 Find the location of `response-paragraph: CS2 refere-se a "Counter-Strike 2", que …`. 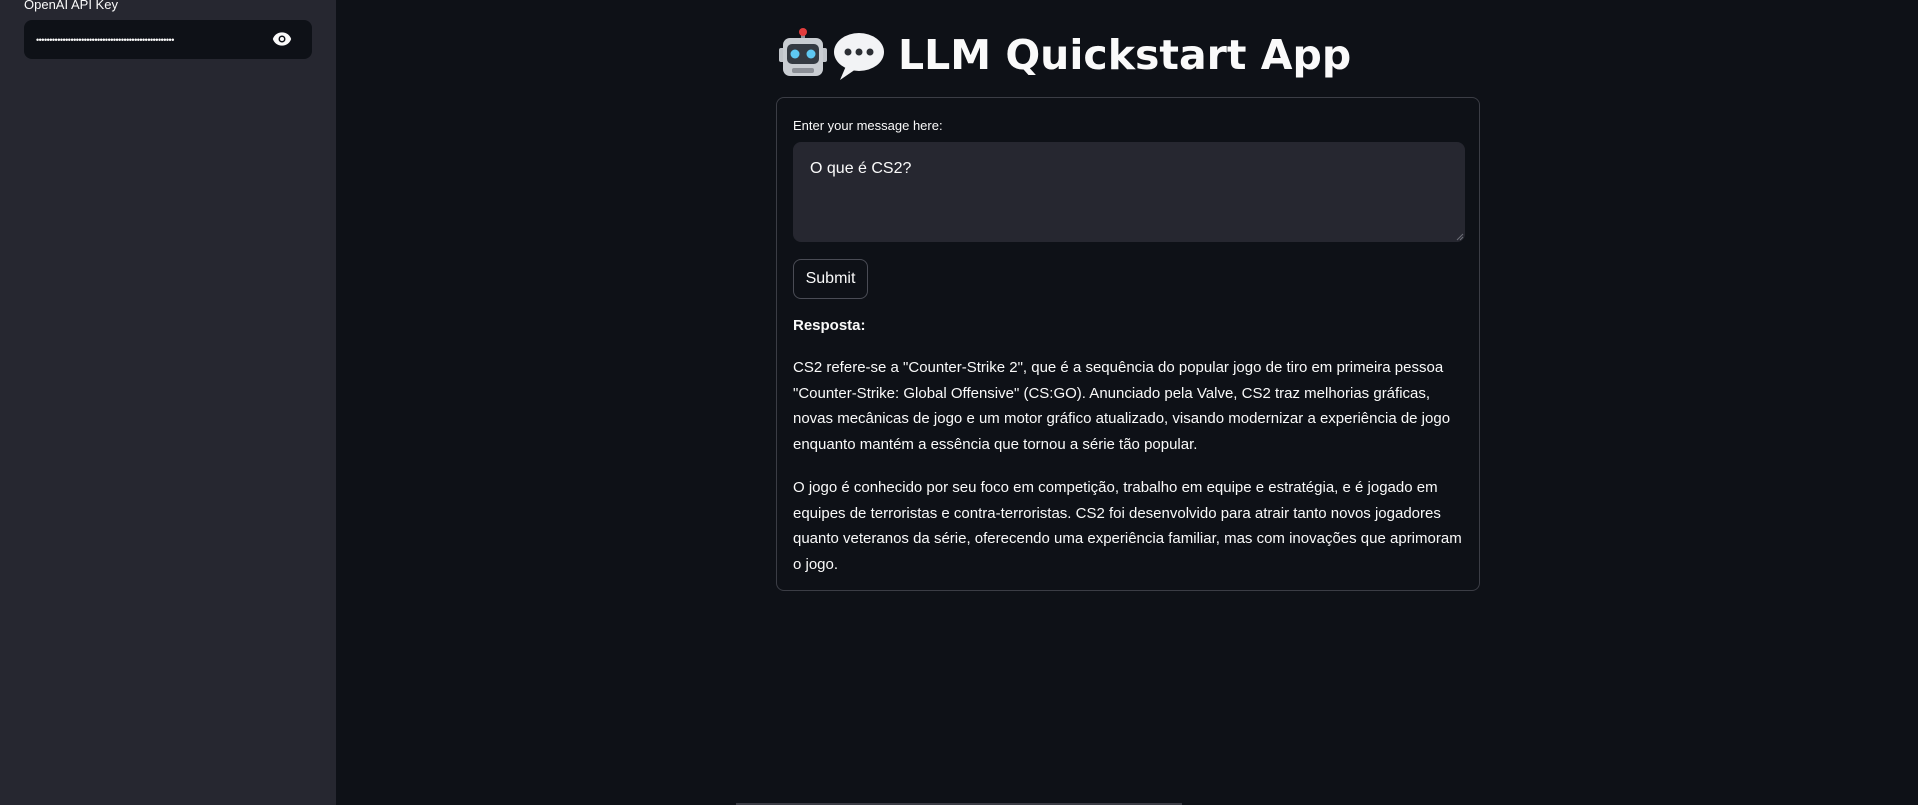

response-paragraph: CS2 refere-se a "Counter-Strike 2", que … is located at coordinates (1122, 406).